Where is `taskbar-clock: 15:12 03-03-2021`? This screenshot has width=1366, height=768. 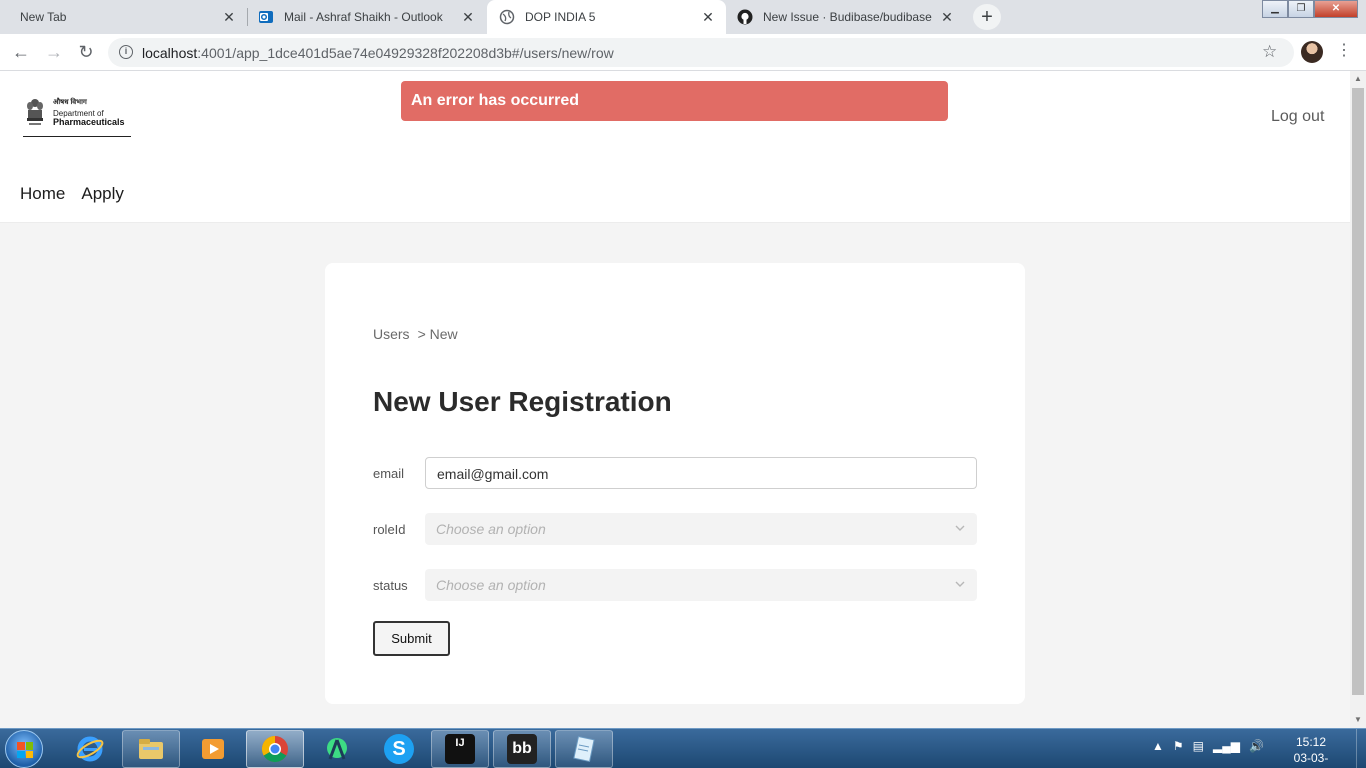
taskbar-clock: 15:12 03-03-2021 is located at coordinates (1311, 751).